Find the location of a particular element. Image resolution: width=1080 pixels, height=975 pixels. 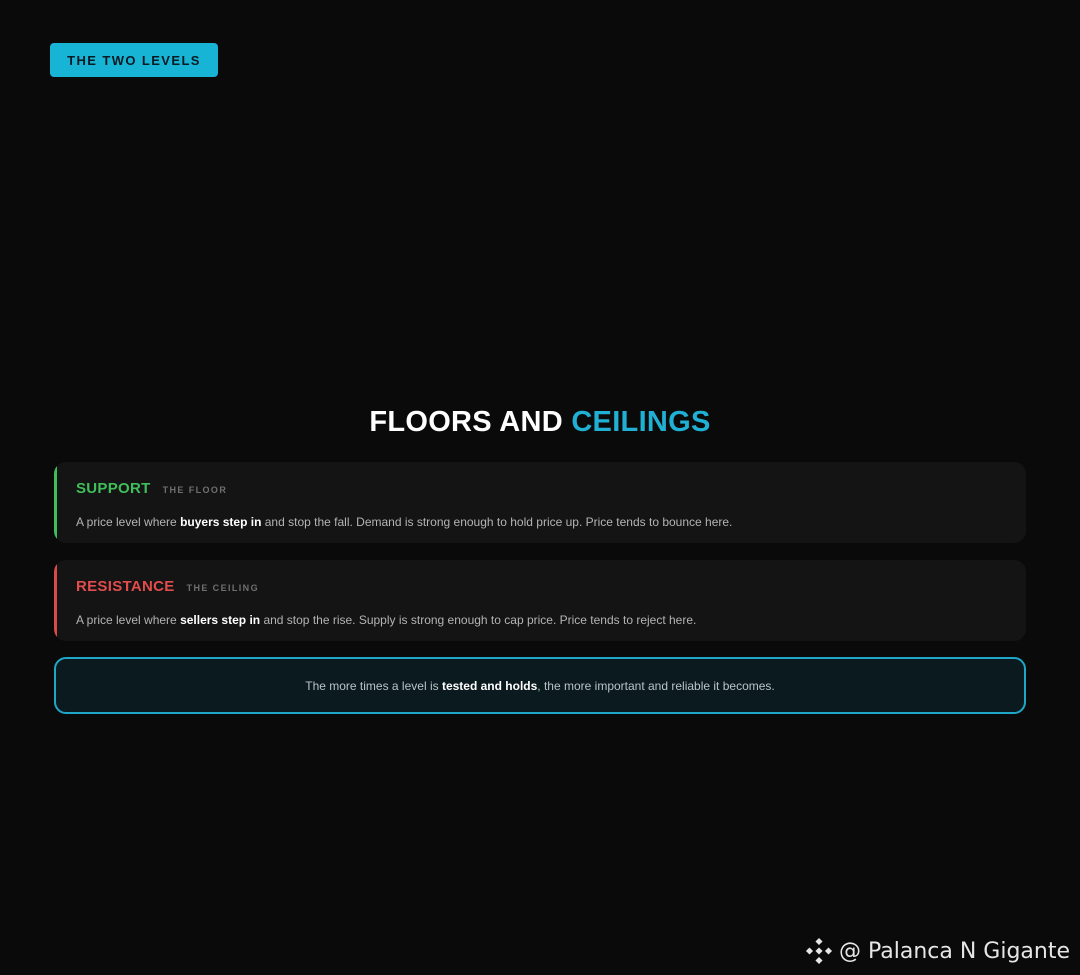

section-badge-label: THE TWO LEVELS is located at coordinates (134, 60).